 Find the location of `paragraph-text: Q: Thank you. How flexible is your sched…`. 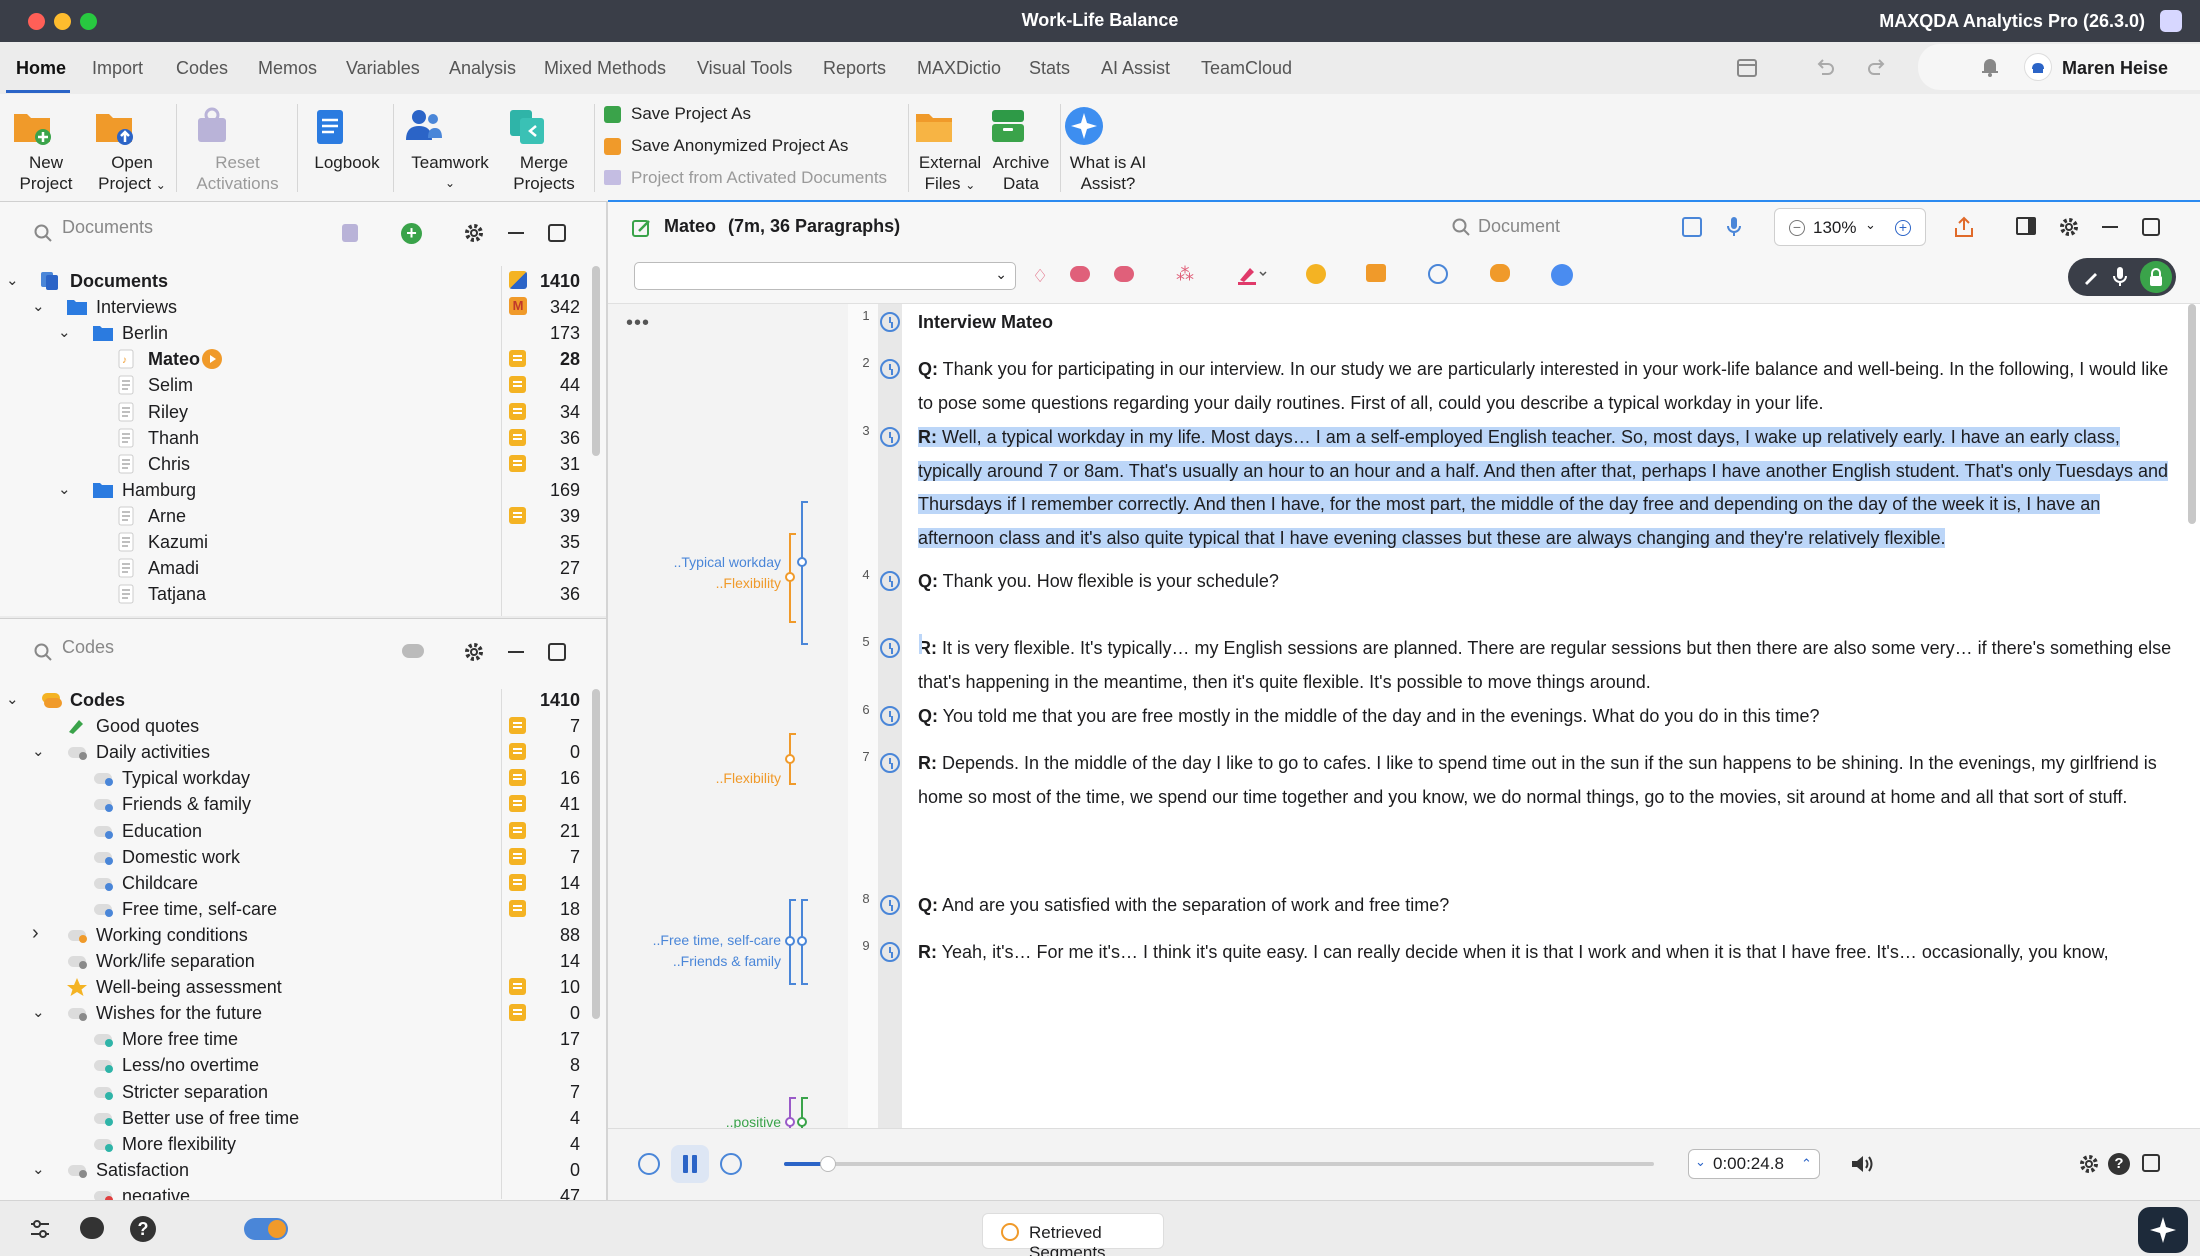

paragraph-text: Q: Thank you. How flexible is your sched… is located at coordinates (1545, 582).